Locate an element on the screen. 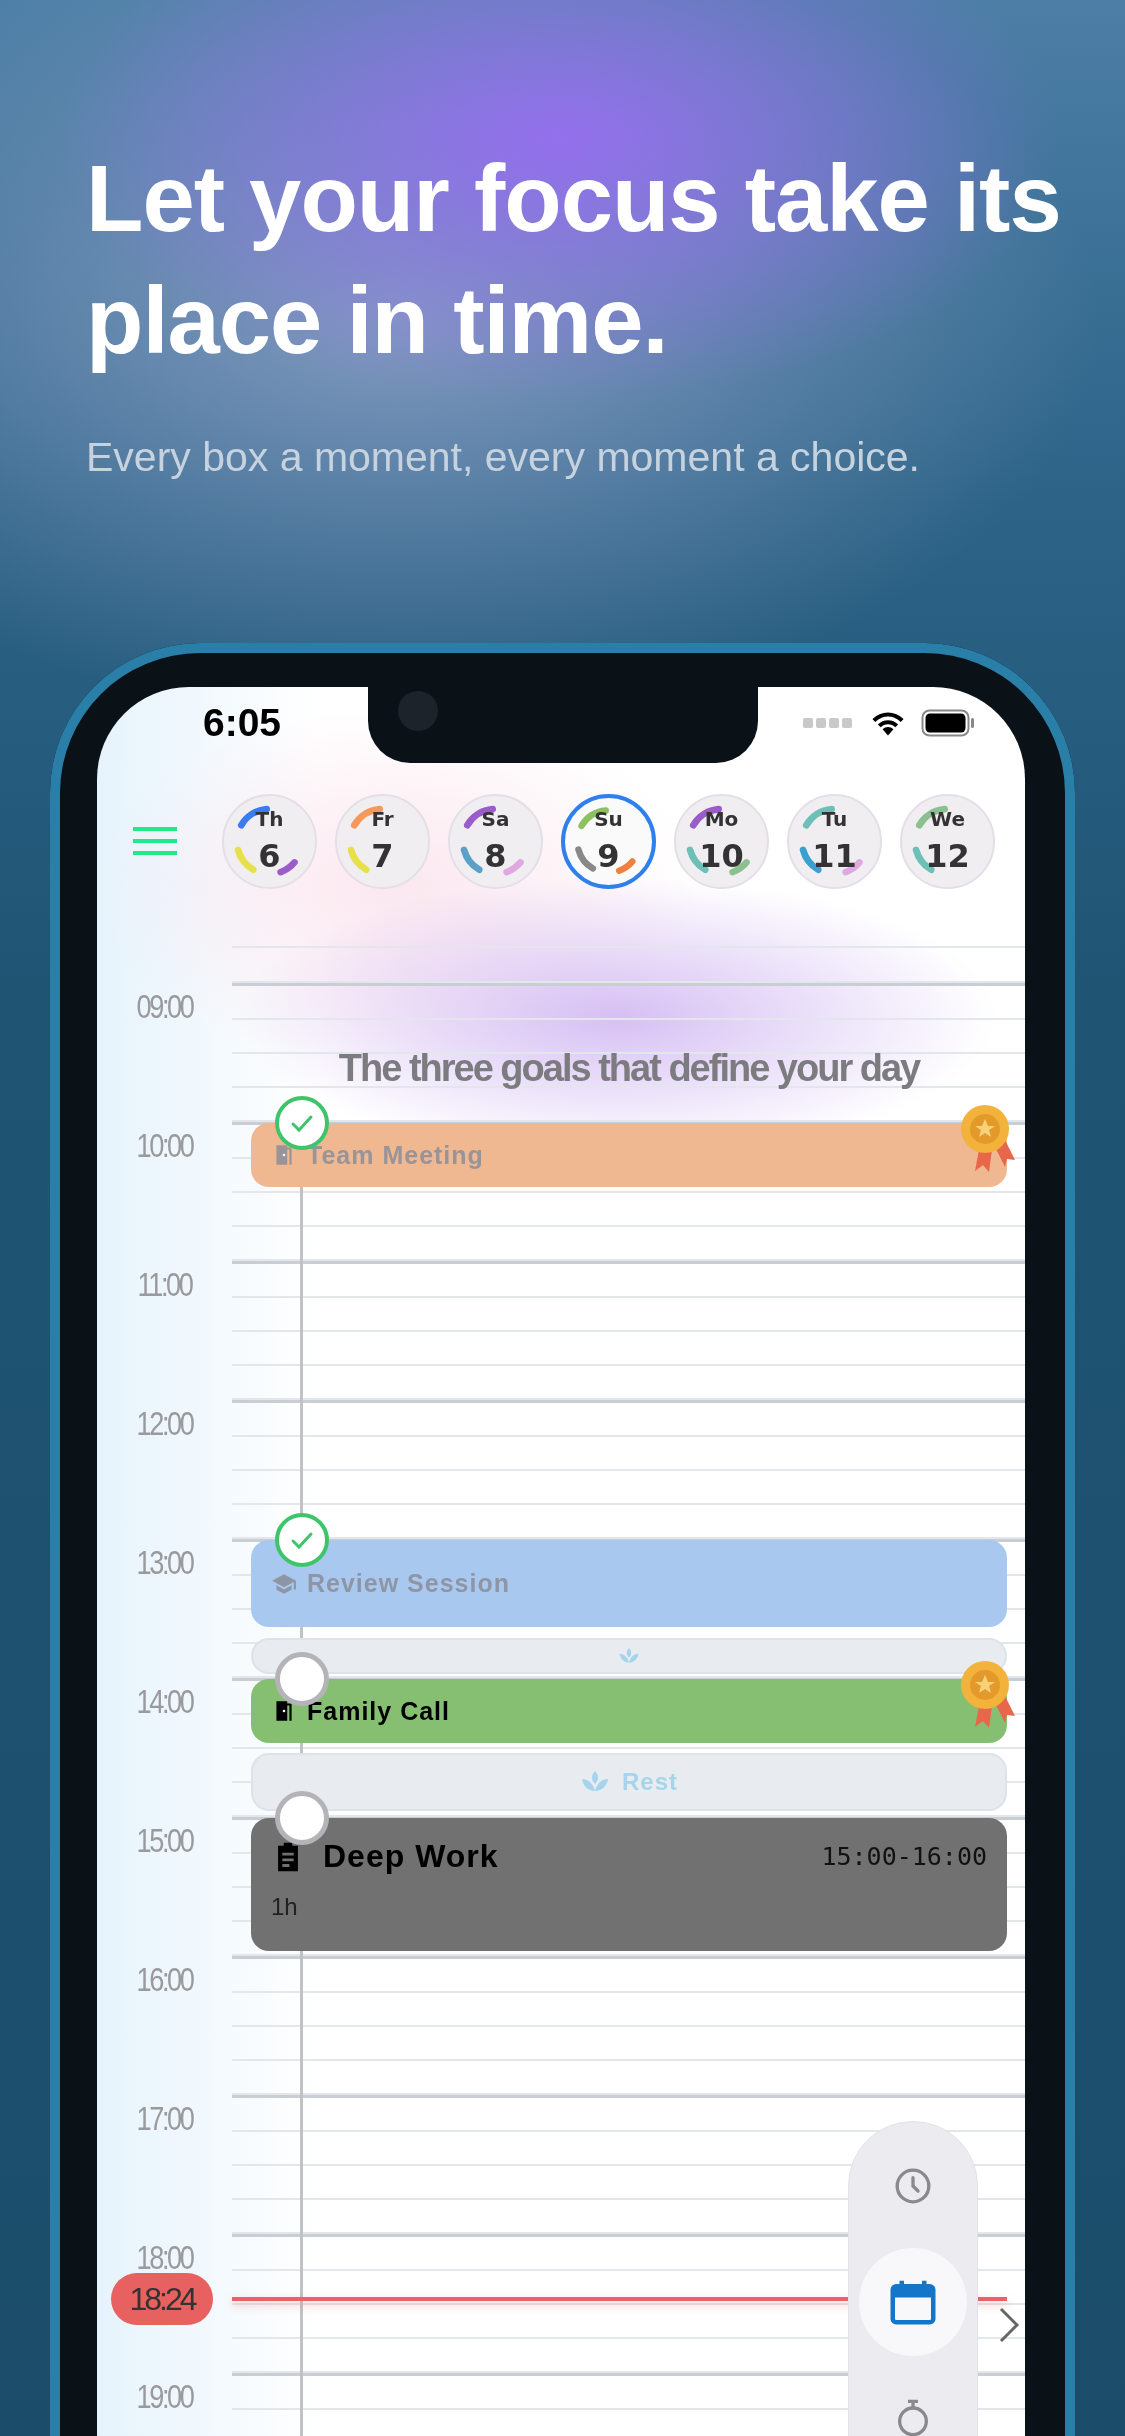 This screenshot has height=2436, width=1125. hour-label: 12:00 is located at coordinates (165, 1421).